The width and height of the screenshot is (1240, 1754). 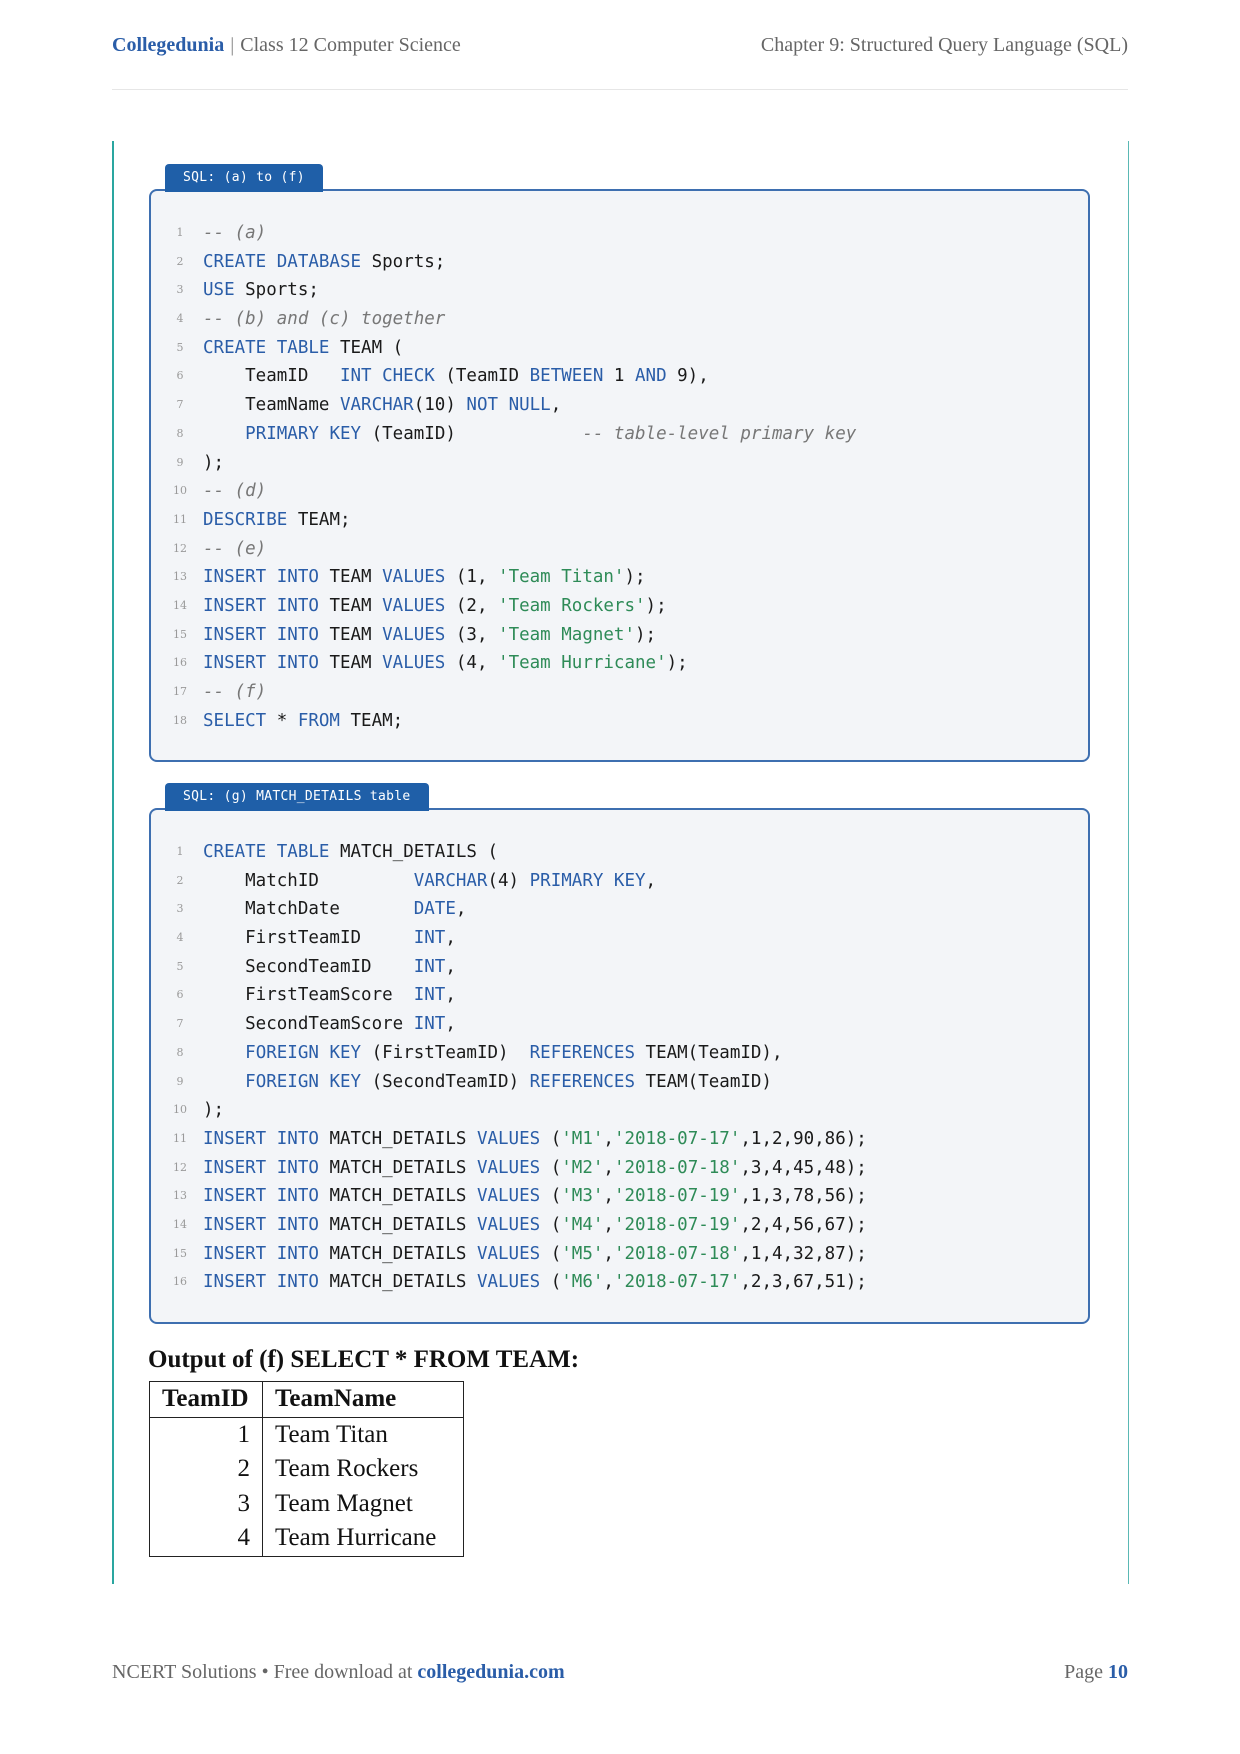 What do you see at coordinates (619, 852) in the screenshot?
I see `code-line: 1 CREATE TABLE MATCH_DETAILS (` at bounding box center [619, 852].